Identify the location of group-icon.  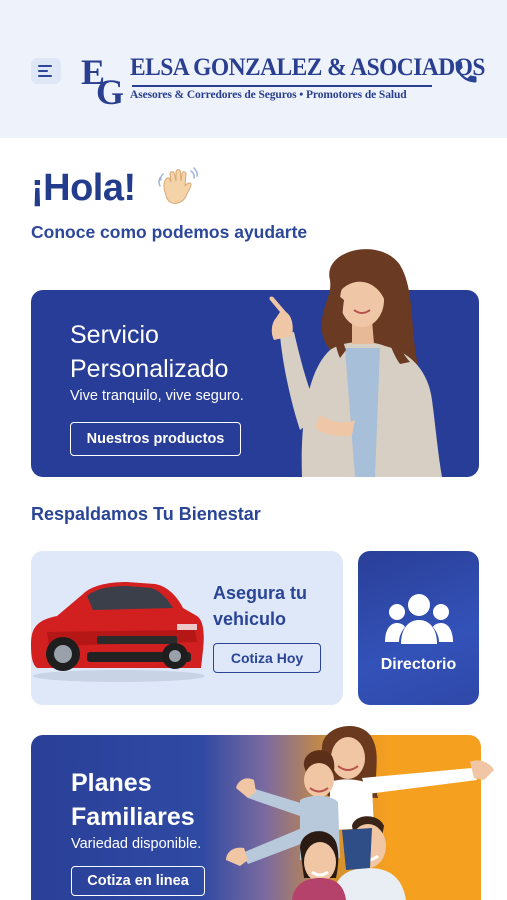
(419, 619).